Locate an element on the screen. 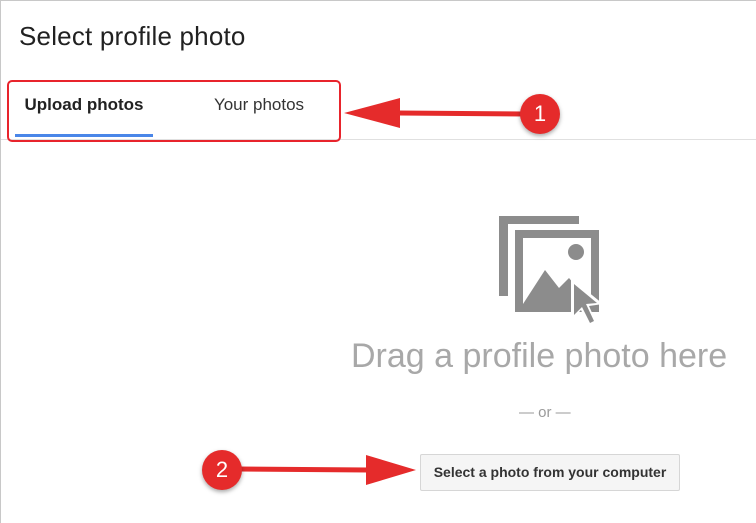 The height and width of the screenshot is (523, 756). callout-1-badge: 1 is located at coordinates (540, 114).